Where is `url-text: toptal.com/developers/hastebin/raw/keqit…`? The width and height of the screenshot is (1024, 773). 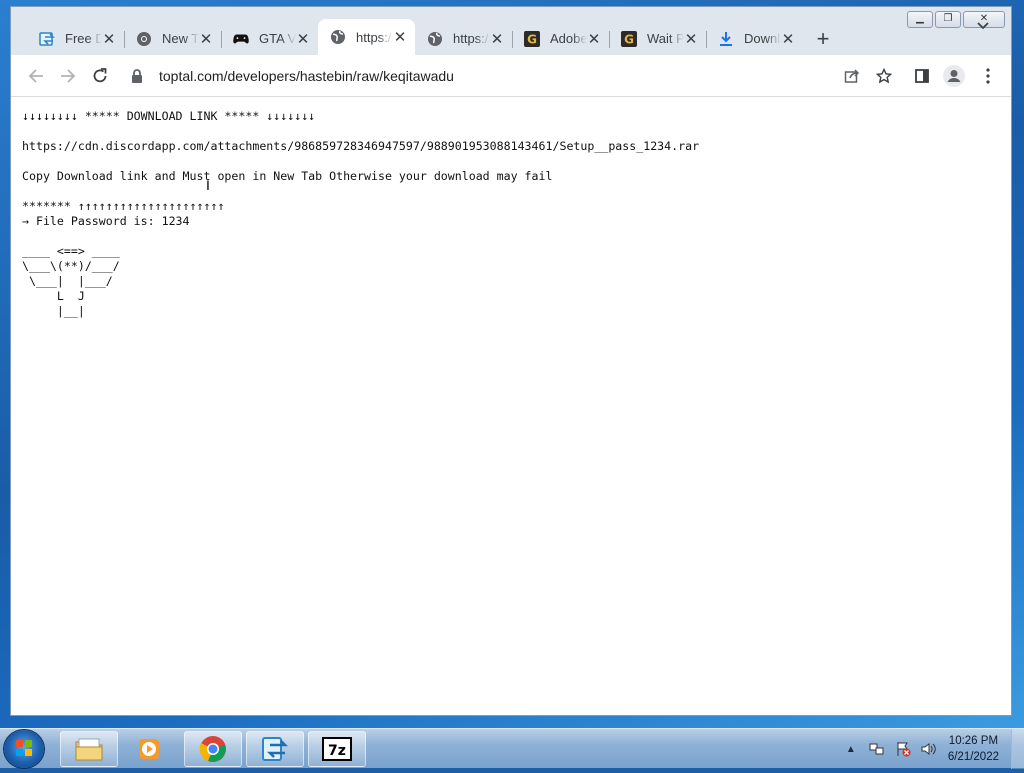 url-text: toptal.com/developers/hastebin/raw/keqit… is located at coordinates (306, 76).